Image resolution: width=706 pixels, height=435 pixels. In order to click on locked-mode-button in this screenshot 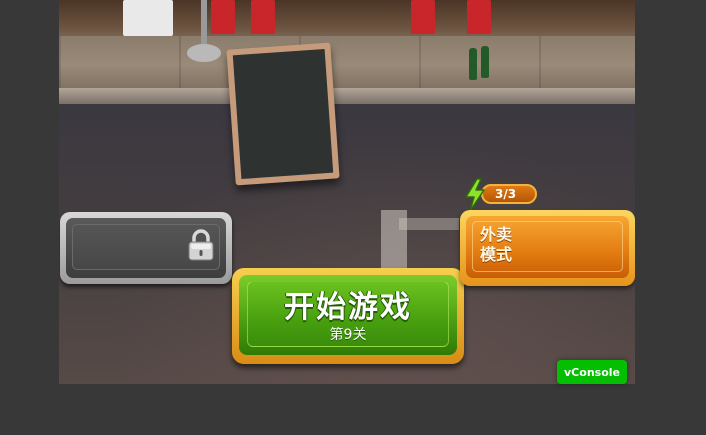, I will do `click(146, 248)`.